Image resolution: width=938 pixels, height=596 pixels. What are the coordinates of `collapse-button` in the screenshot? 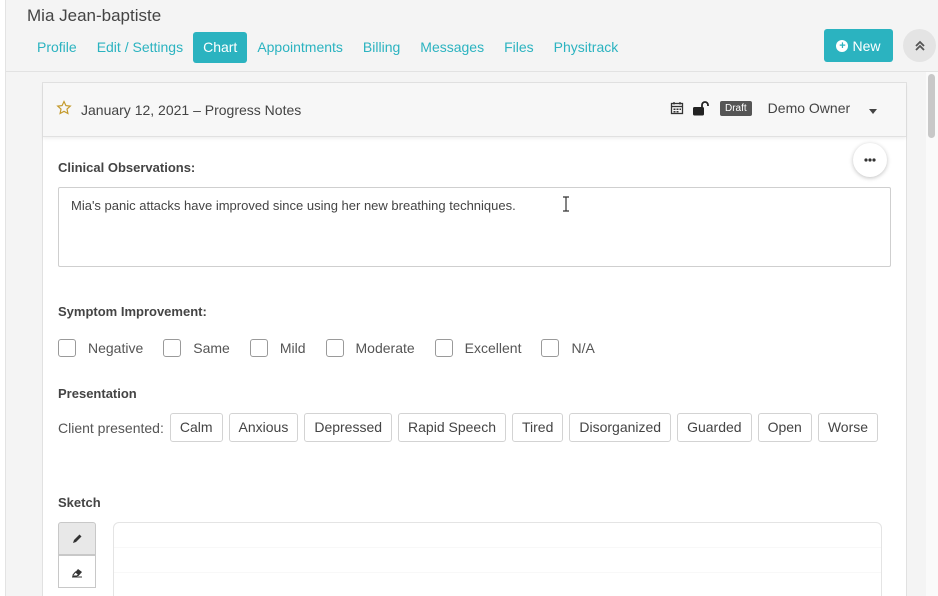 It's located at (919, 45).